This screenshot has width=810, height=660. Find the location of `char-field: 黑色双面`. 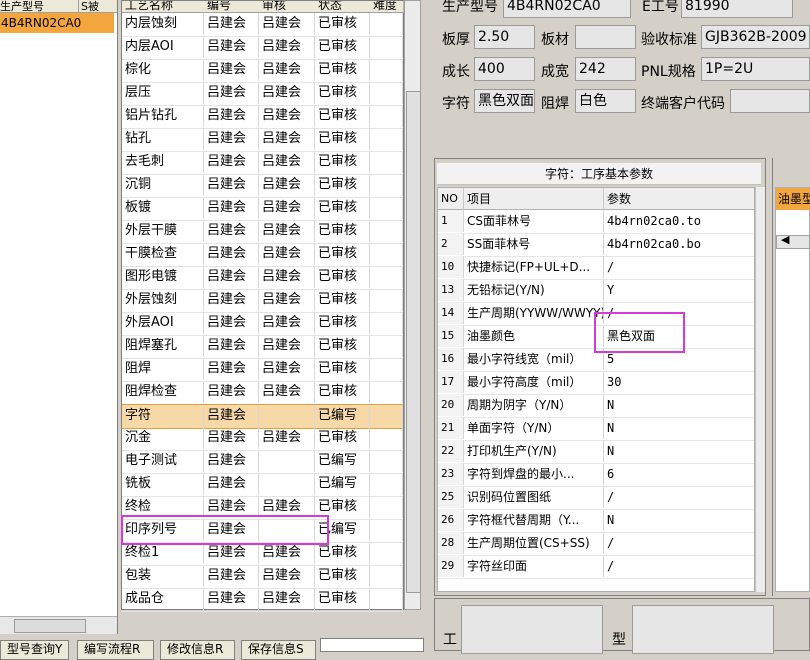

char-field: 黑色双面 is located at coordinates (504, 101).